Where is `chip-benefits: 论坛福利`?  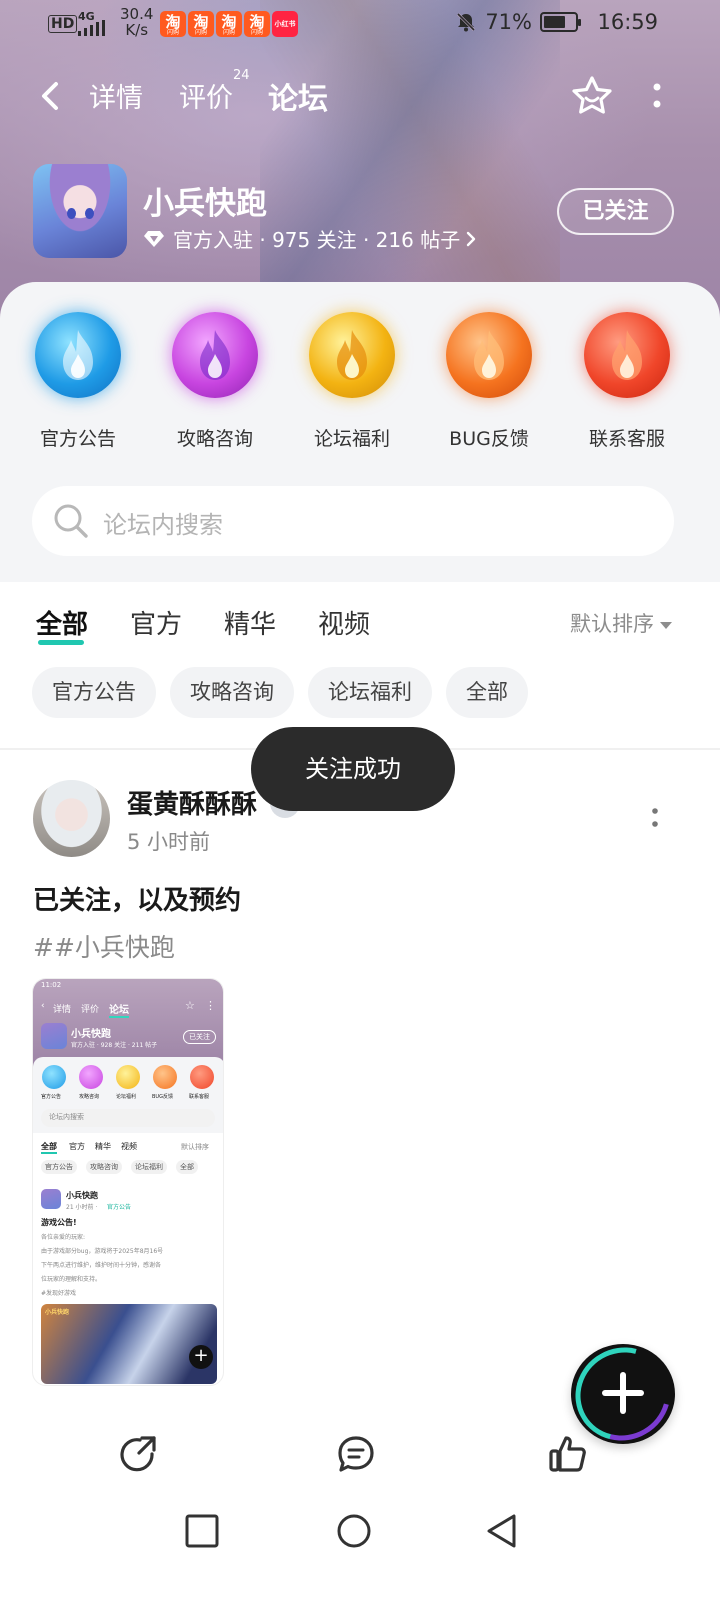 chip-benefits: 论坛福利 is located at coordinates (370, 692).